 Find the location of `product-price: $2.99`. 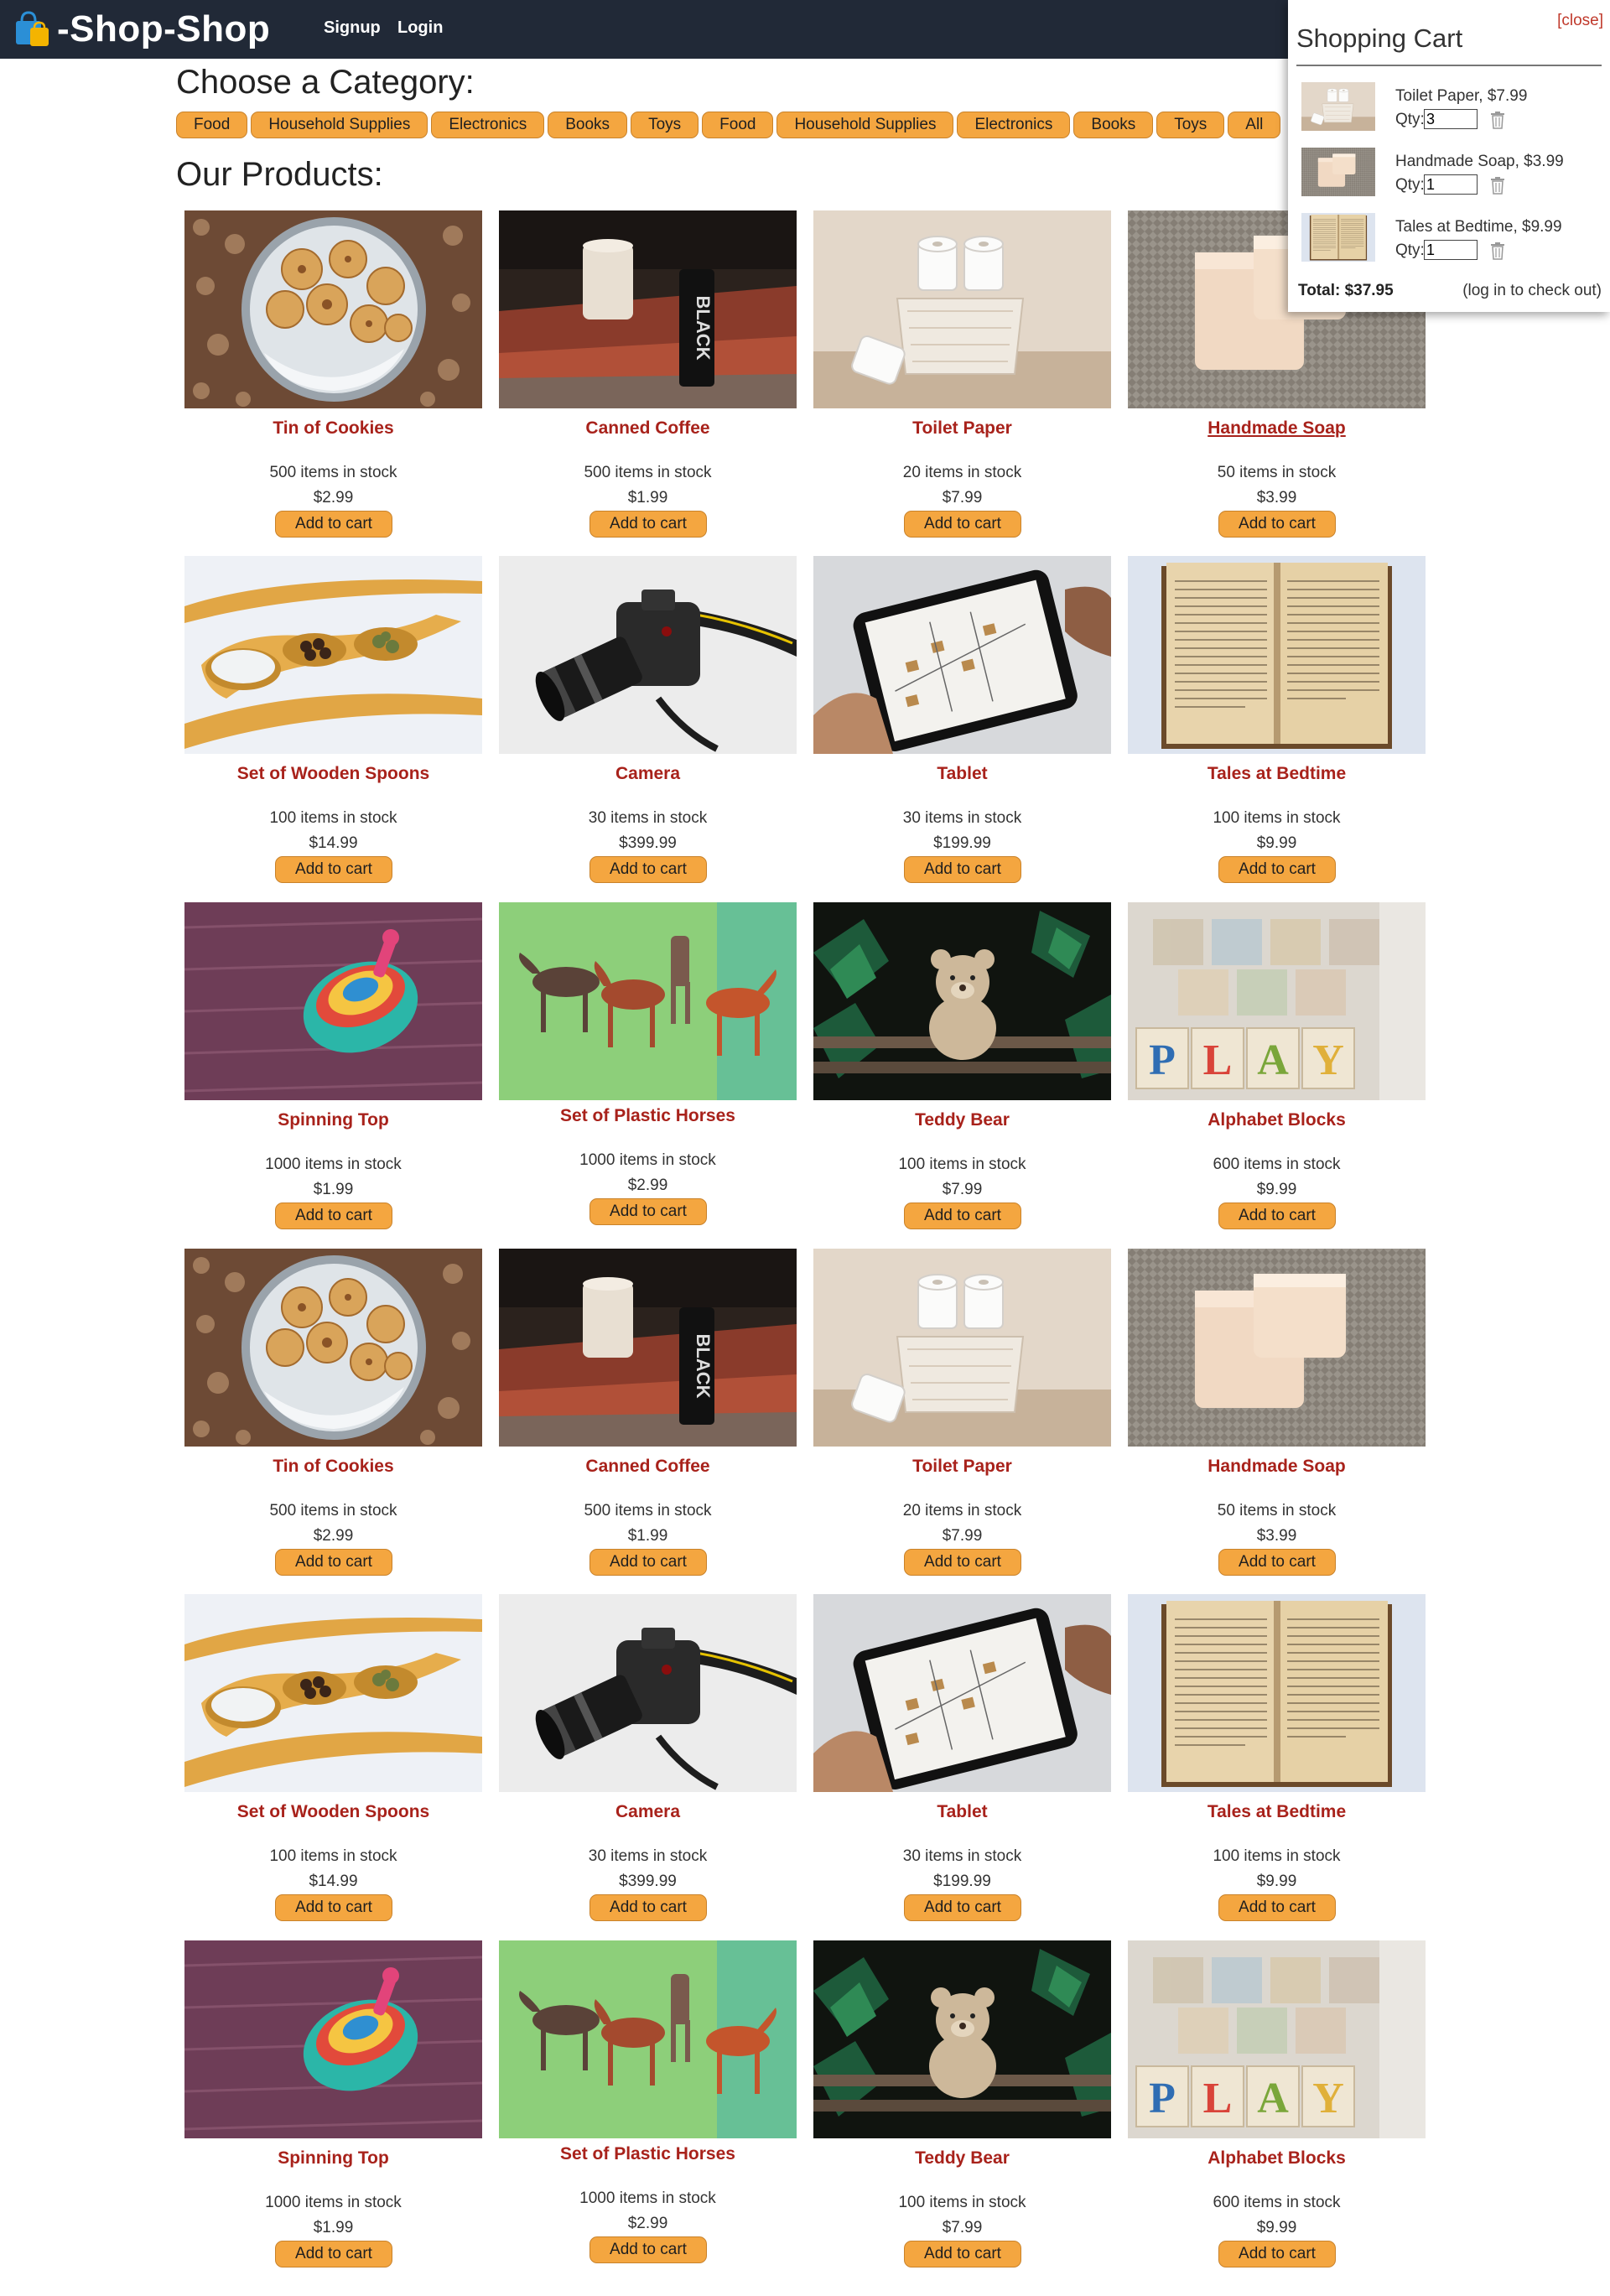

product-price: $2.99 is located at coordinates (647, 2223).